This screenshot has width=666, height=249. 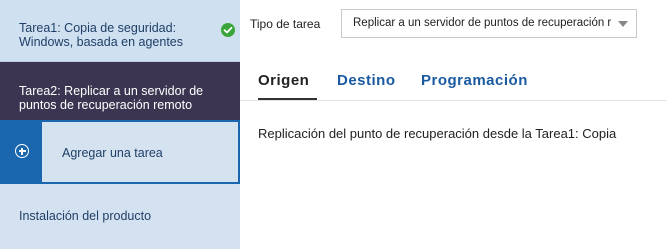 I want to click on sidebar-item-install: Instalación del producto, so click(x=120, y=217).